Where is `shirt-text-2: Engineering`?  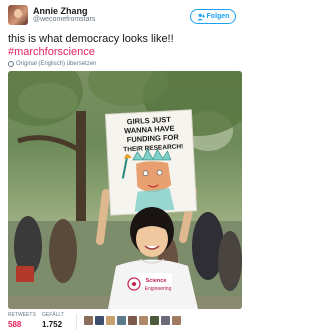 shirt-text-2: Engineering is located at coordinates (158, 289).